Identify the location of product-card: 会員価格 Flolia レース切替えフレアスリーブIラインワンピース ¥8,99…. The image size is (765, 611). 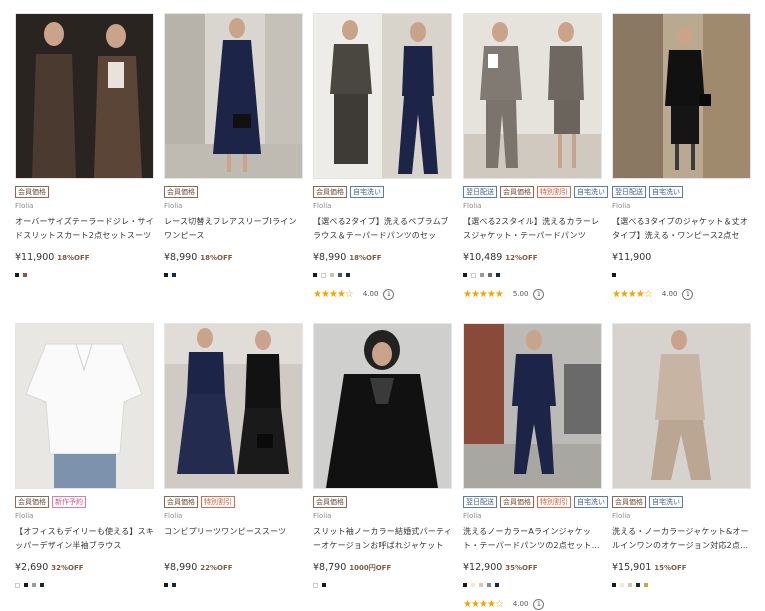
(233, 145).